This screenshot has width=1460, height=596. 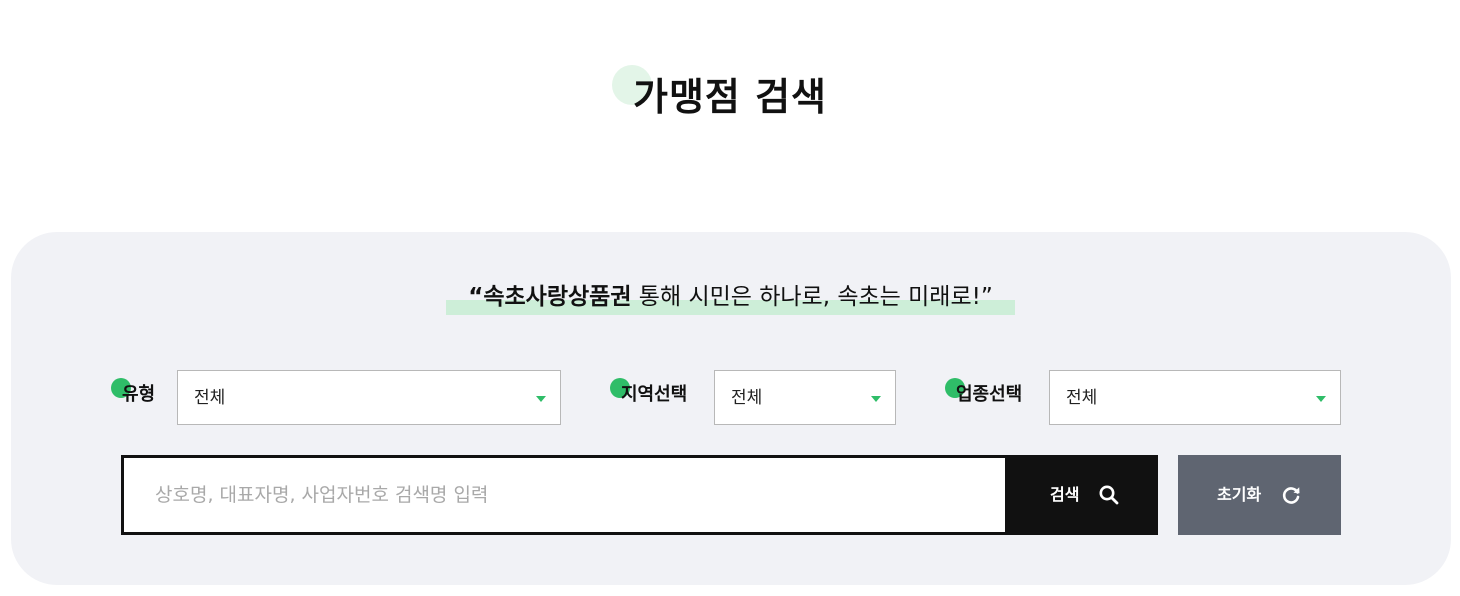 I want to click on search-button-label: 검색, so click(x=1065, y=494).